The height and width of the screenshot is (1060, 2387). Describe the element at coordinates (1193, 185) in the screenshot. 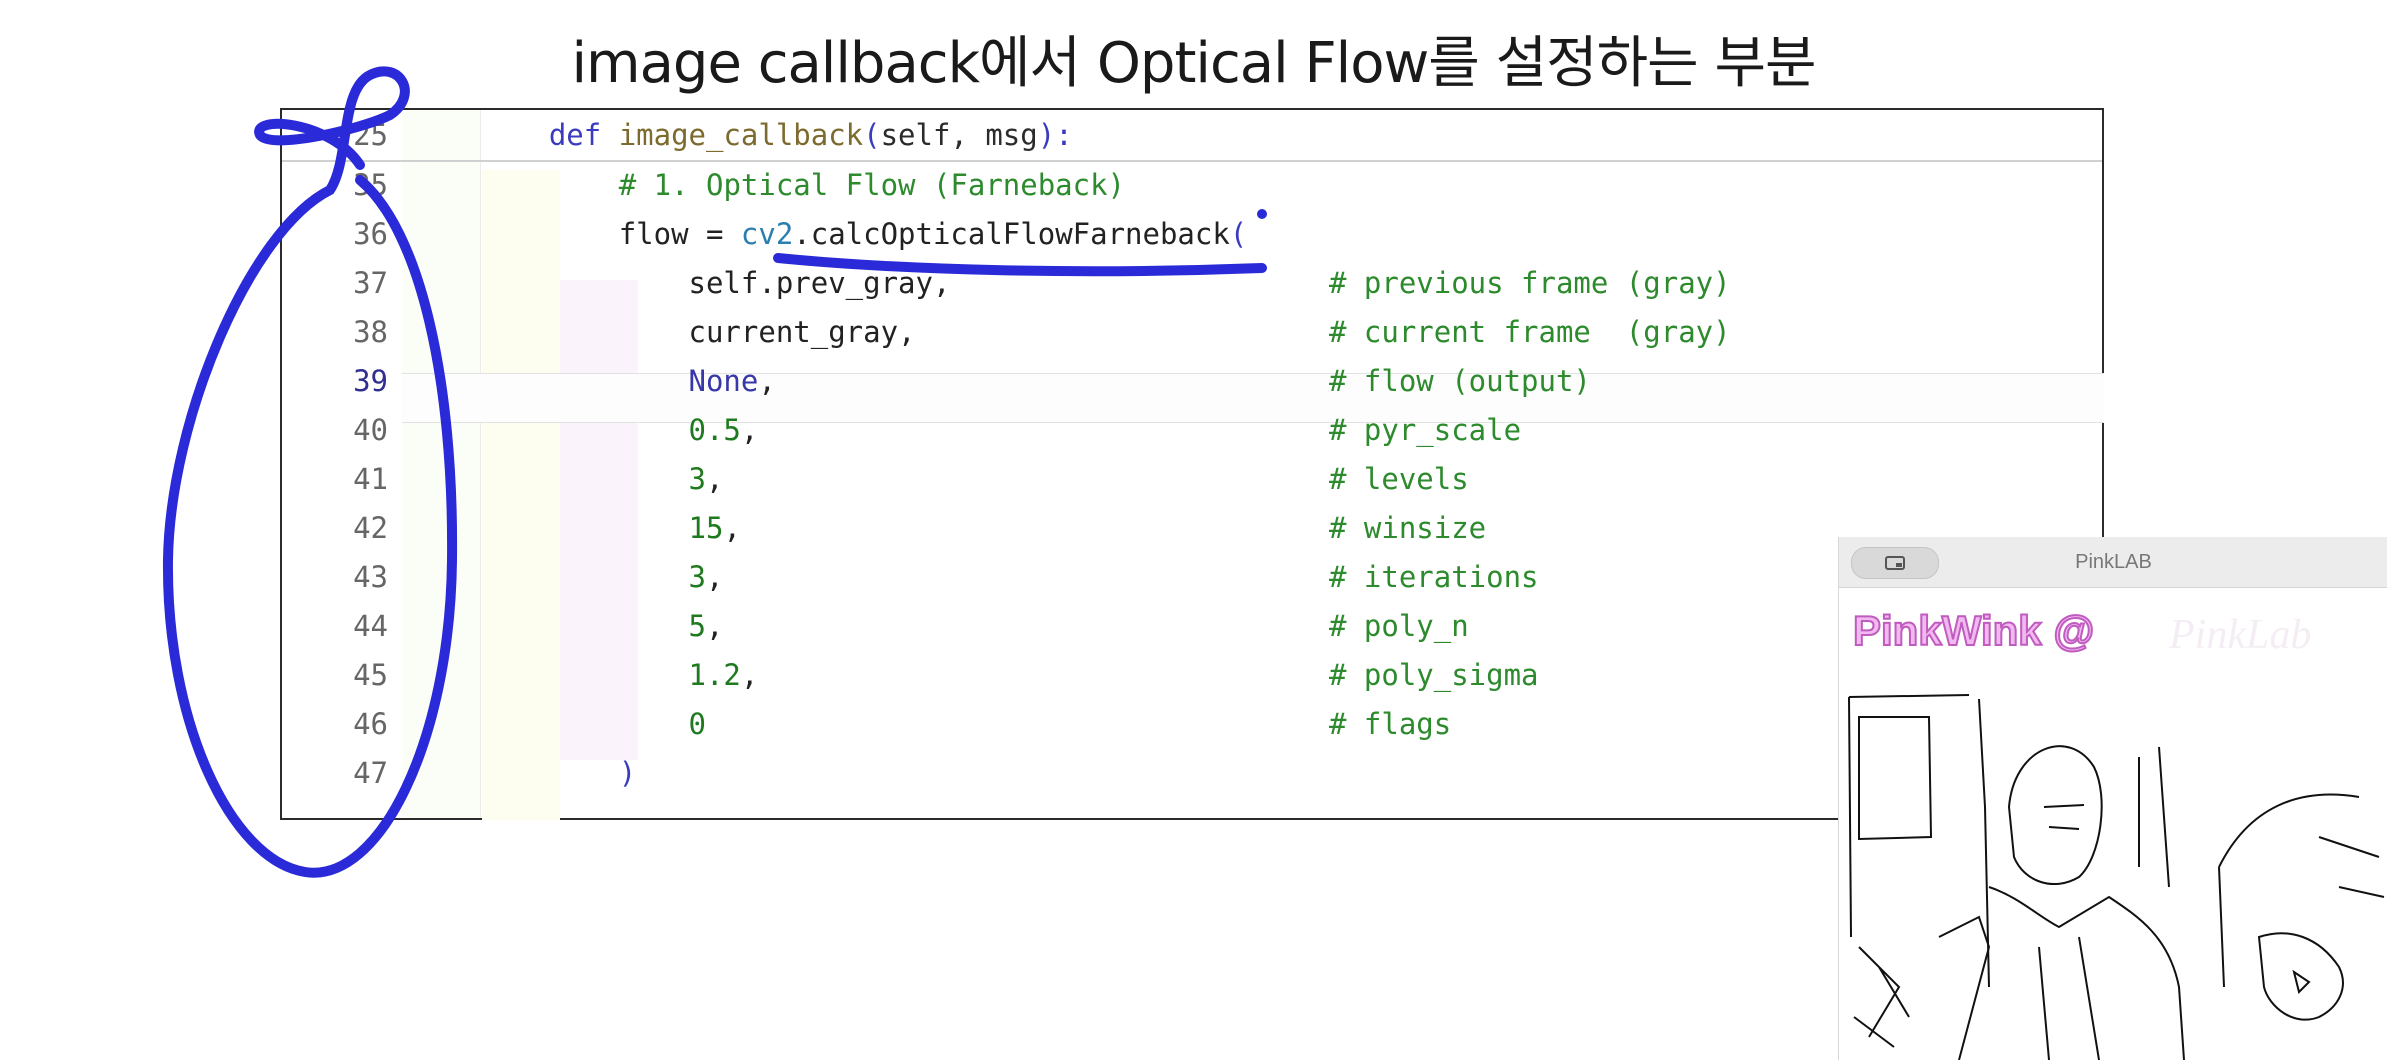

I see `code-line: 35 # 1. Optical Flow (Farneback)` at that location.